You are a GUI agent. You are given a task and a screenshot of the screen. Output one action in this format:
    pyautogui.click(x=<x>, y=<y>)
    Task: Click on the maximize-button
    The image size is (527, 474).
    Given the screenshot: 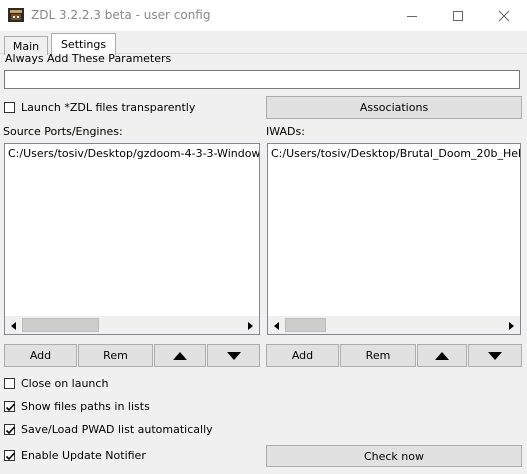 What is the action you would take?
    pyautogui.click(x=458, y=15)
    